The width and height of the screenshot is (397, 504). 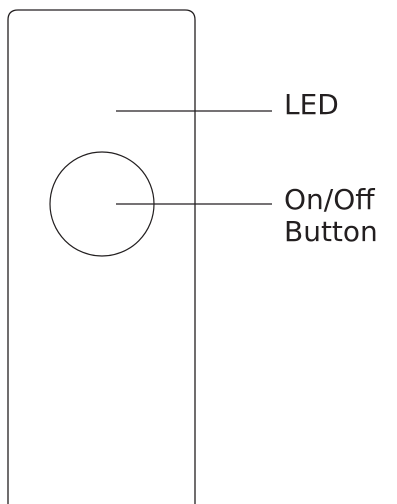 What do you see at coordinates (331, 232) in the screenshot?
I see `on-off-button-label-line2: Button` at bounding box center [331, 232].